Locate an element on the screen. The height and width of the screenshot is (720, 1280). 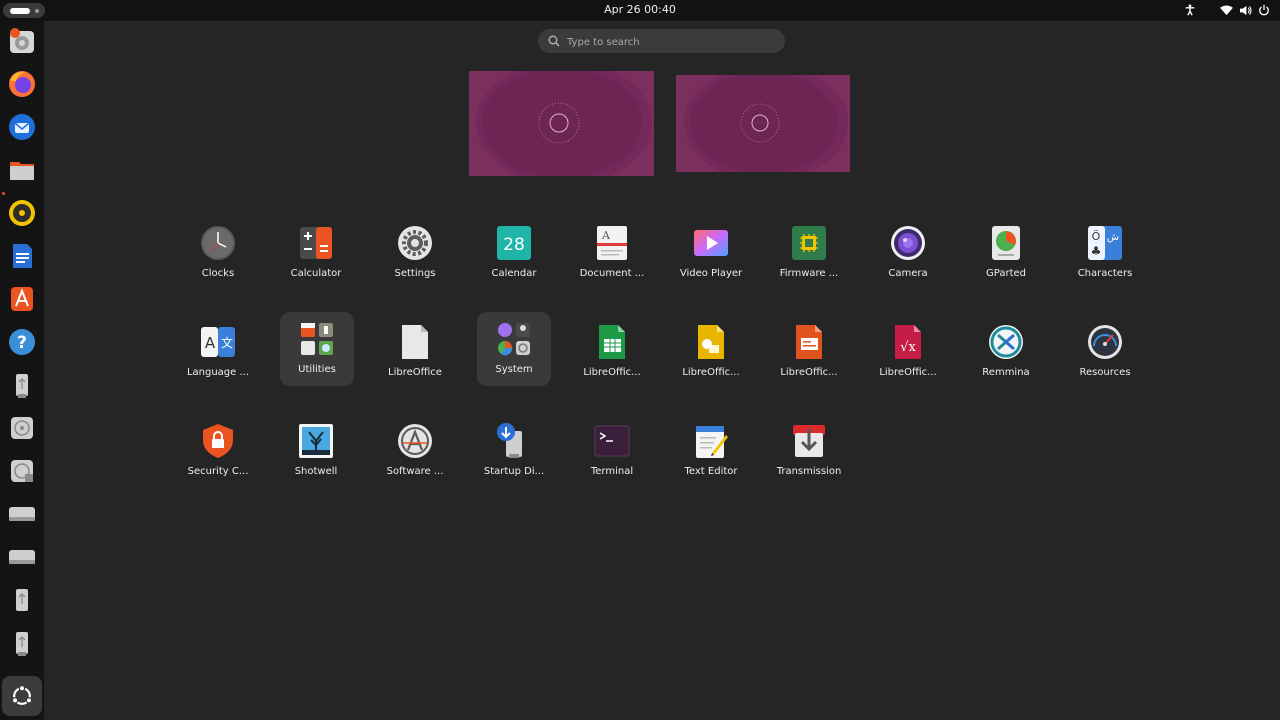
installer-icon is located at coordinates (22, 40).